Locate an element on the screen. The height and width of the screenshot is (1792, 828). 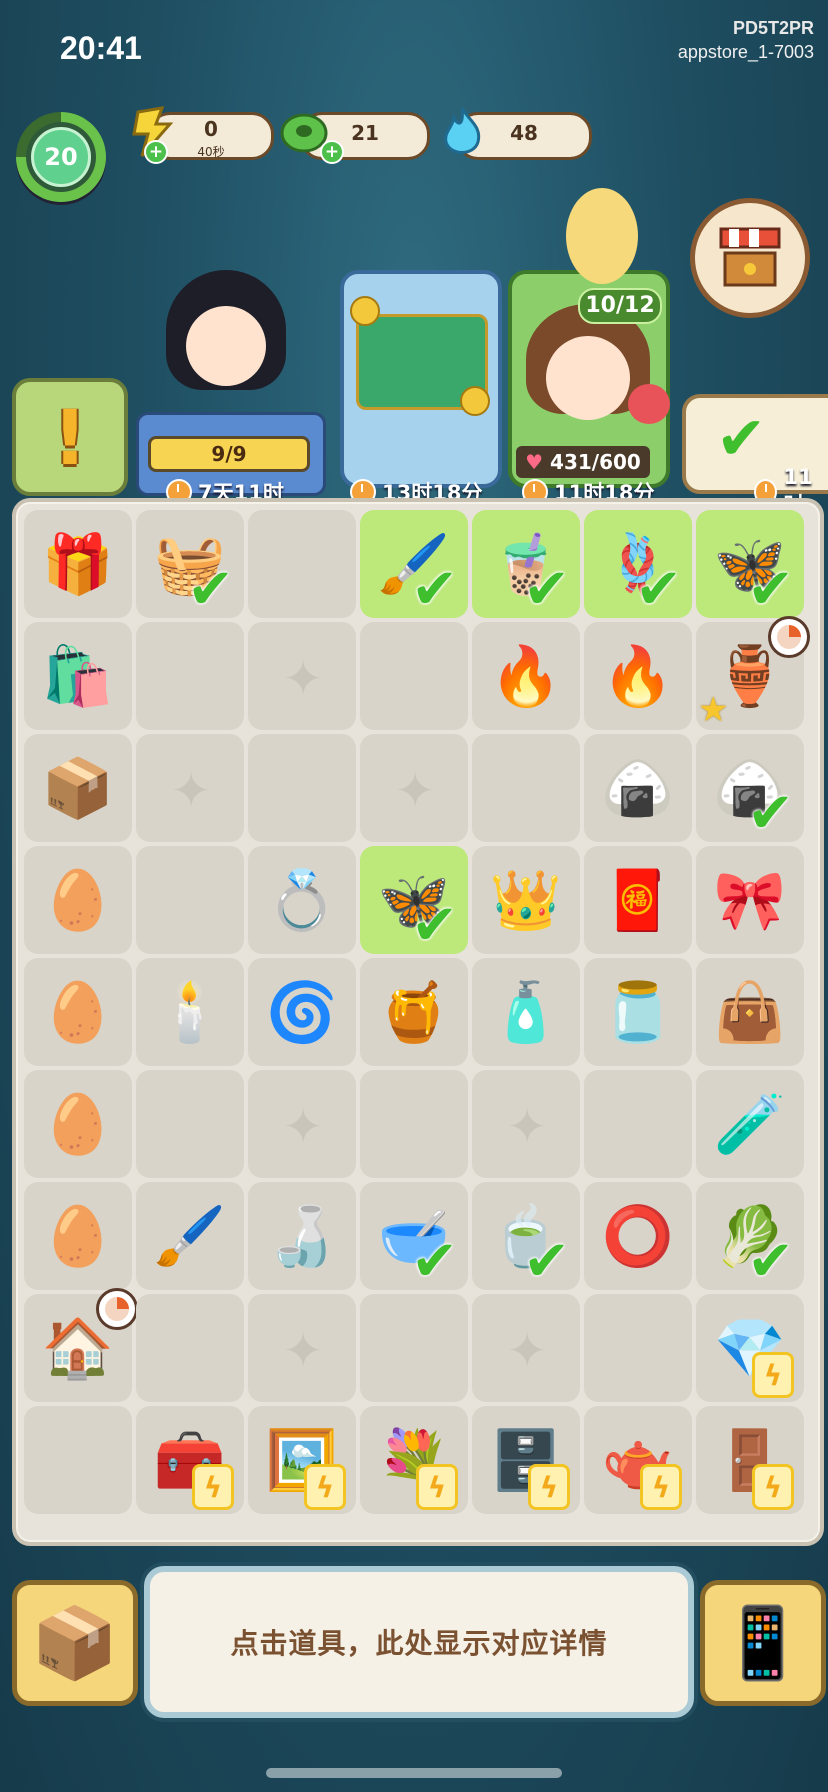
map-button: 📱 is located at coordinates (763, 1643).